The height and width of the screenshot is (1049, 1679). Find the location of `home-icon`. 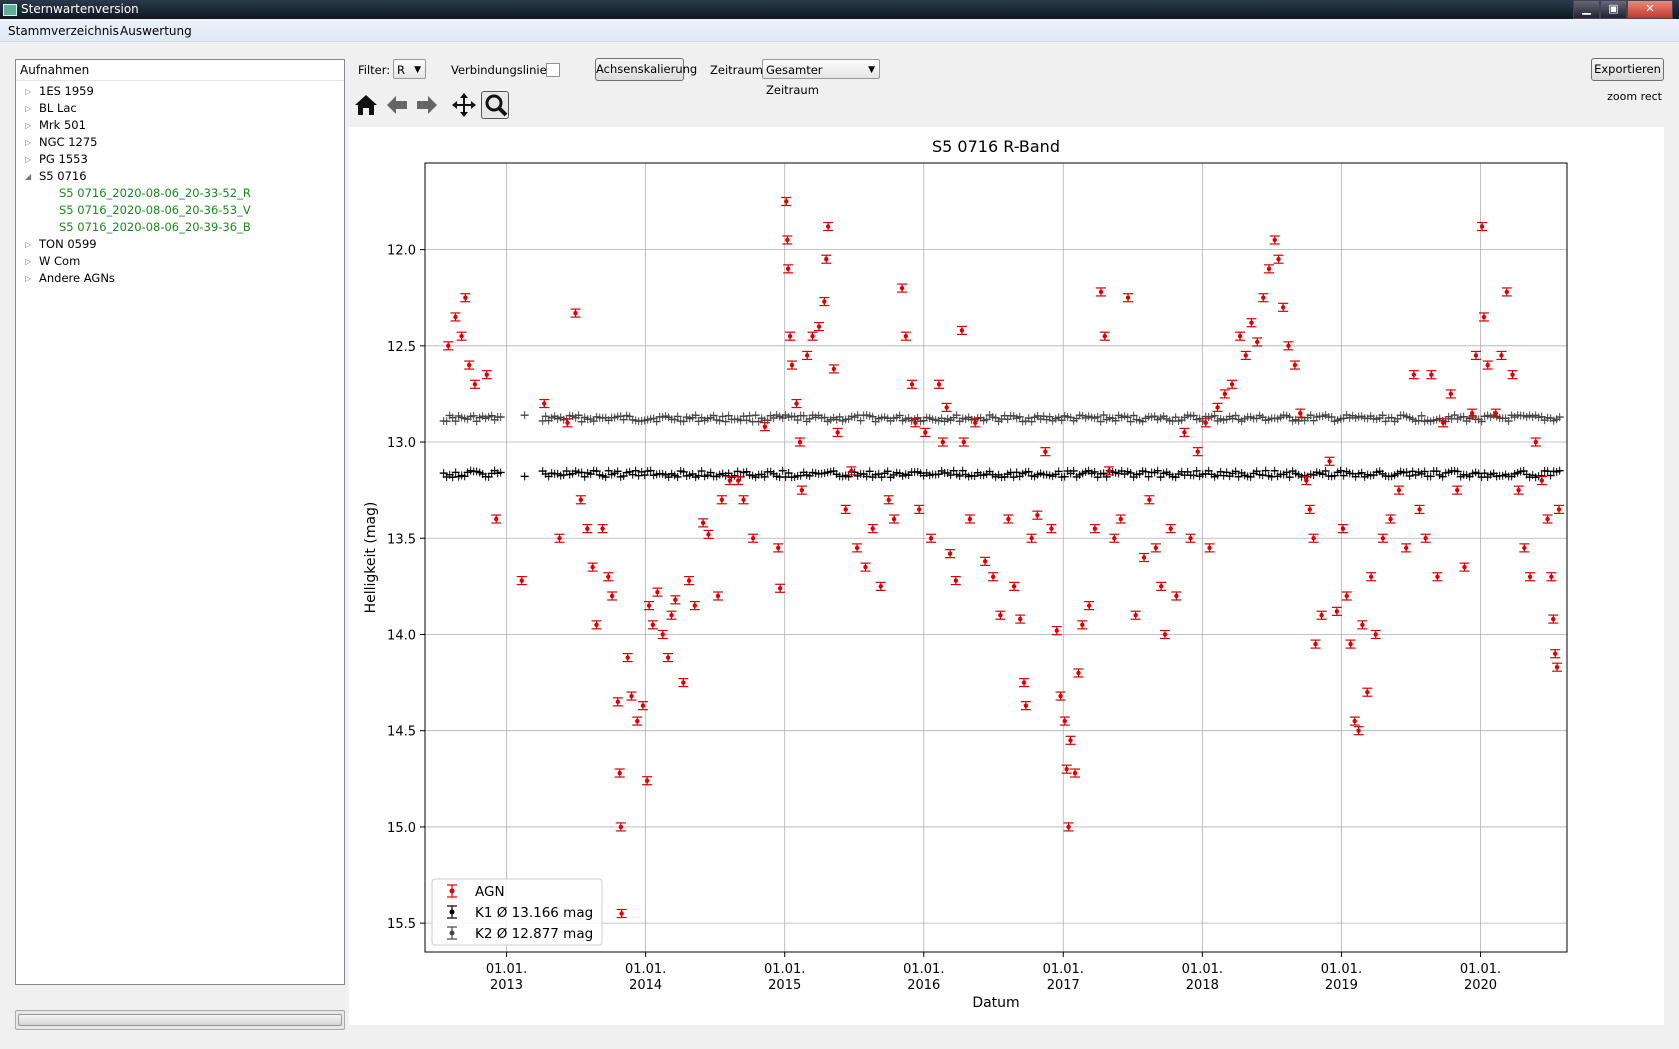

home-icon is located at coordinates (366, 105).